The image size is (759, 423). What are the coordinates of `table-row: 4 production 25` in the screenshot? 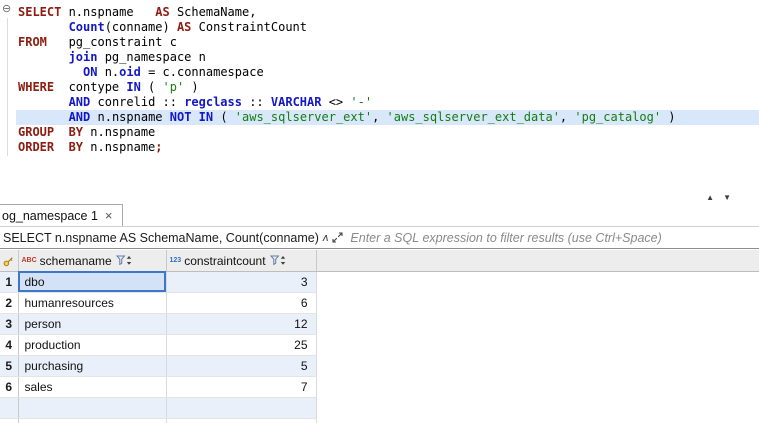 It's located at (379, 345).